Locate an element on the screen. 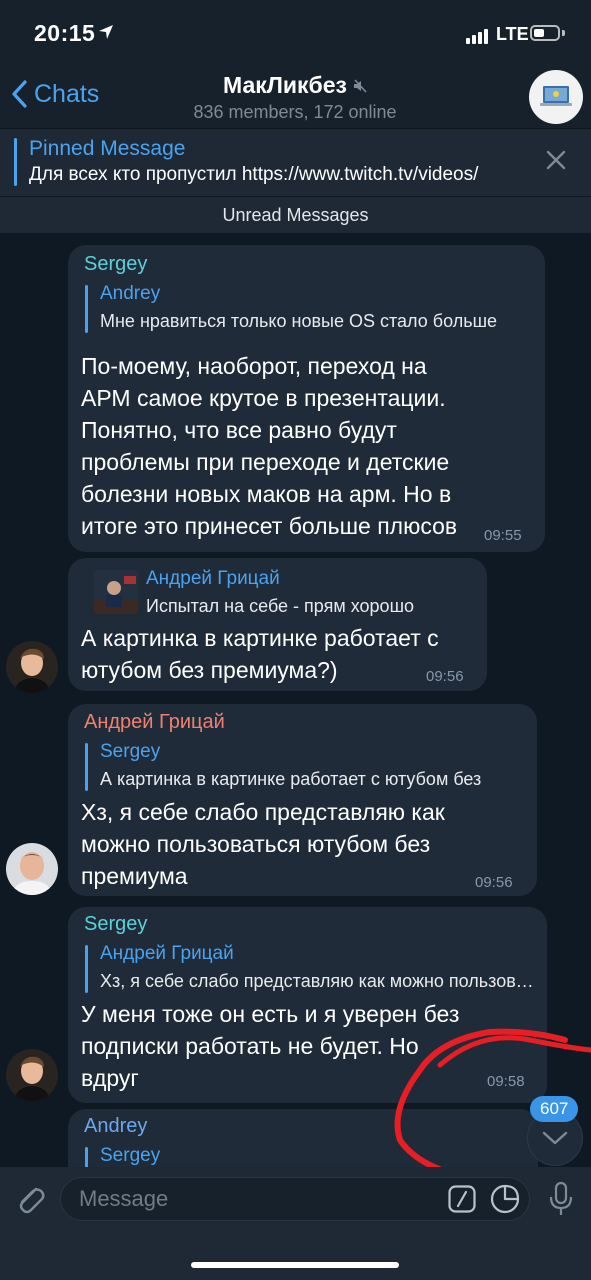 The image size is (591, 1280). reply-text: Испытал на себе - прям хорошо is located at coordinates (280, 606).